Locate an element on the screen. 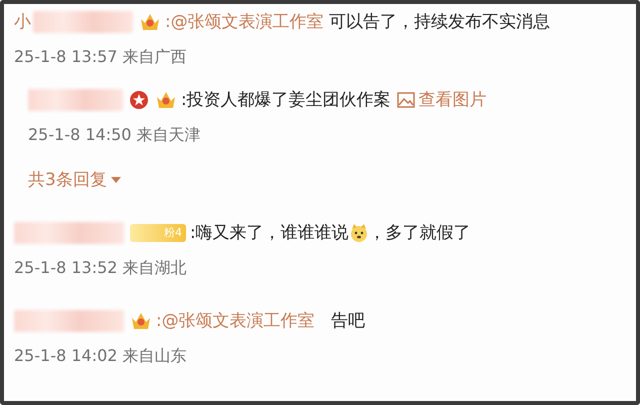  reply-meta: 25-1-8 14:50 来自天津 is located at coordinates (115, 135).